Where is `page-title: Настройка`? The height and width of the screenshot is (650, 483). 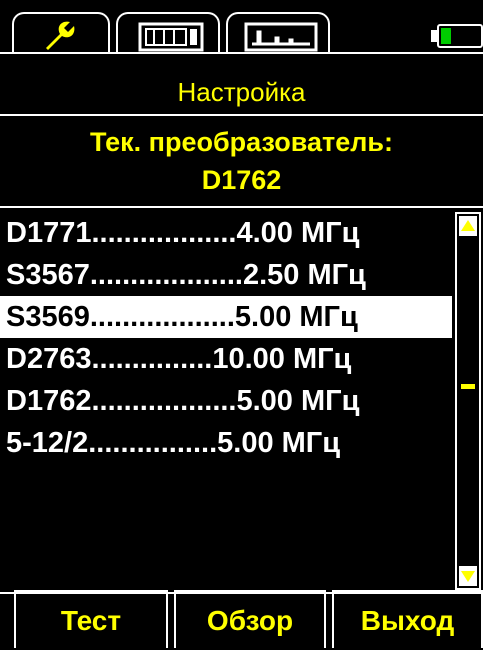
page-title: Настройка is located at coordinates (241, 92).